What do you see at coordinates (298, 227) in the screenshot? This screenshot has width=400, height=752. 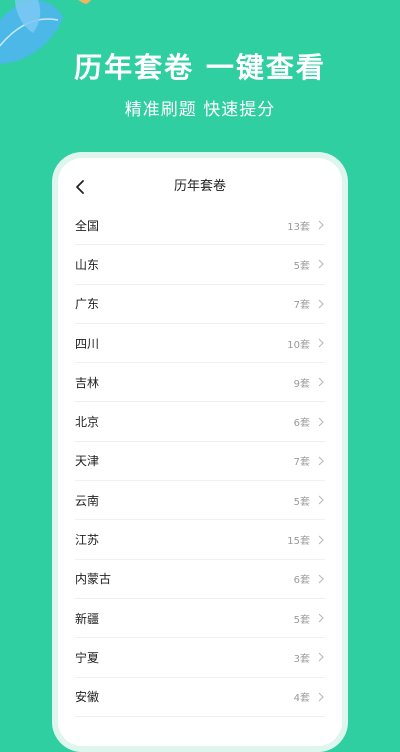 I see `paper-count: 13套` at bounding box center [298, 227].